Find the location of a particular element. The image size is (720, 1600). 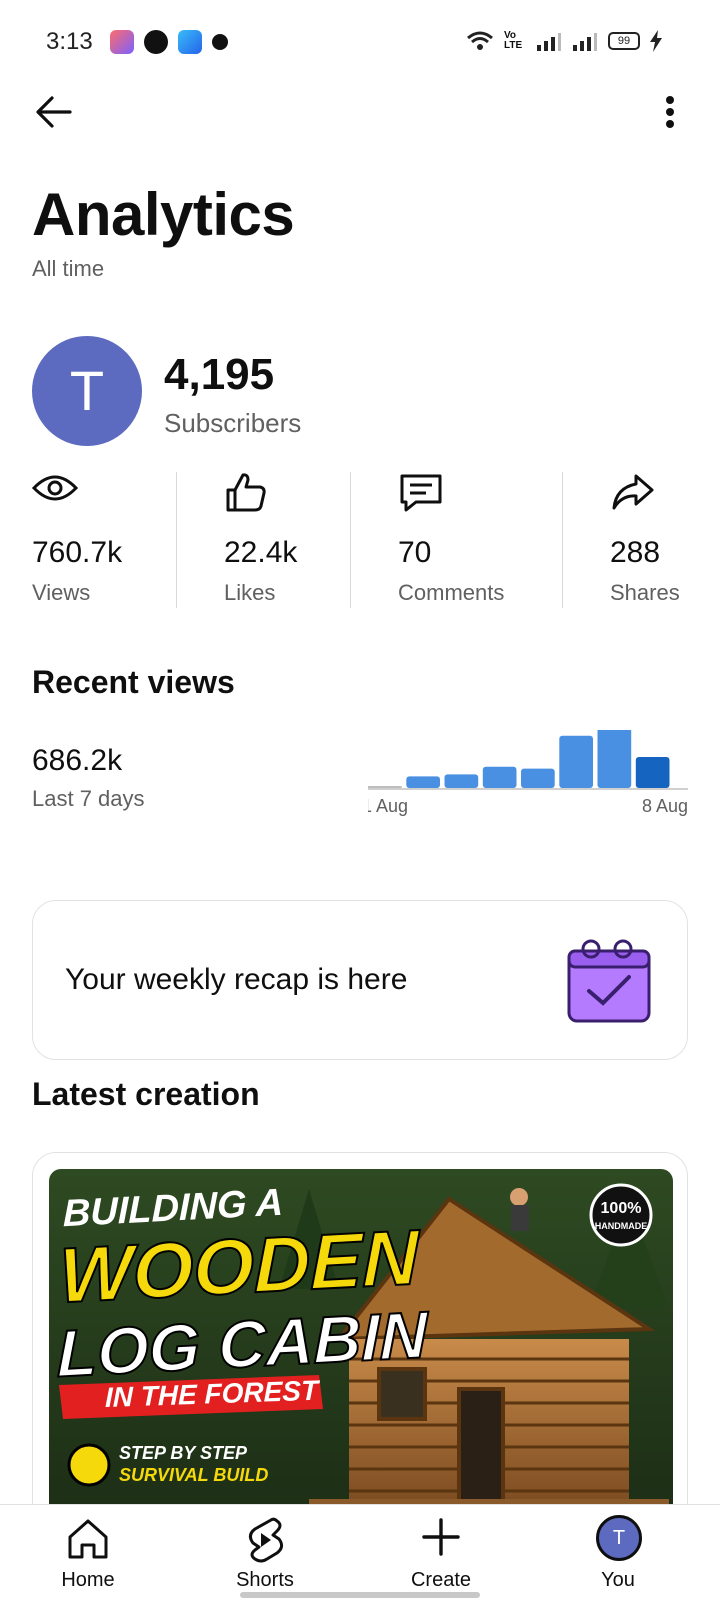

more-options-button is located at coordinates (670, 112).